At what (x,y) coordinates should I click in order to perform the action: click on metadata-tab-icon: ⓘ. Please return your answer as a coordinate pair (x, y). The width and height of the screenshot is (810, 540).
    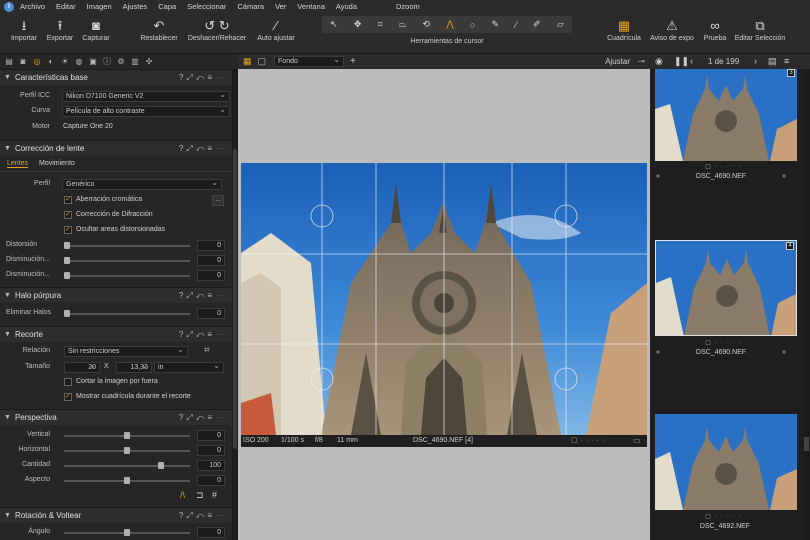
    Looking at the image, I should click on (107, 62).